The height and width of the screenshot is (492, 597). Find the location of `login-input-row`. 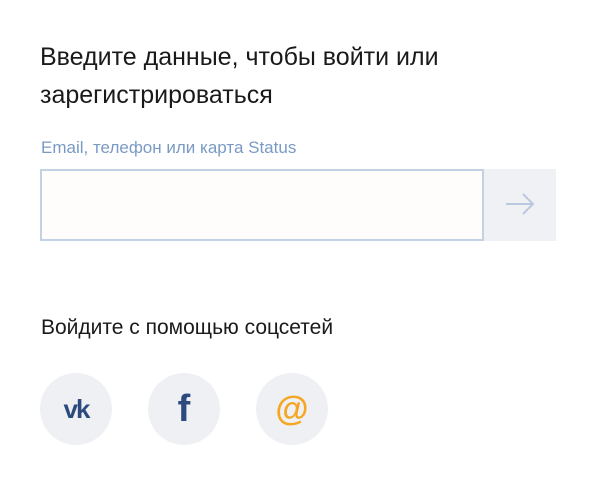

login-input-row is located at coordinates (298, 205).